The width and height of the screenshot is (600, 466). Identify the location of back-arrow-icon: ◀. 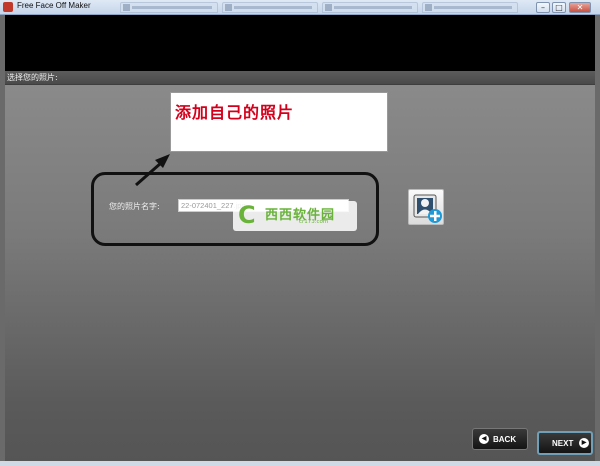
(484, 439).